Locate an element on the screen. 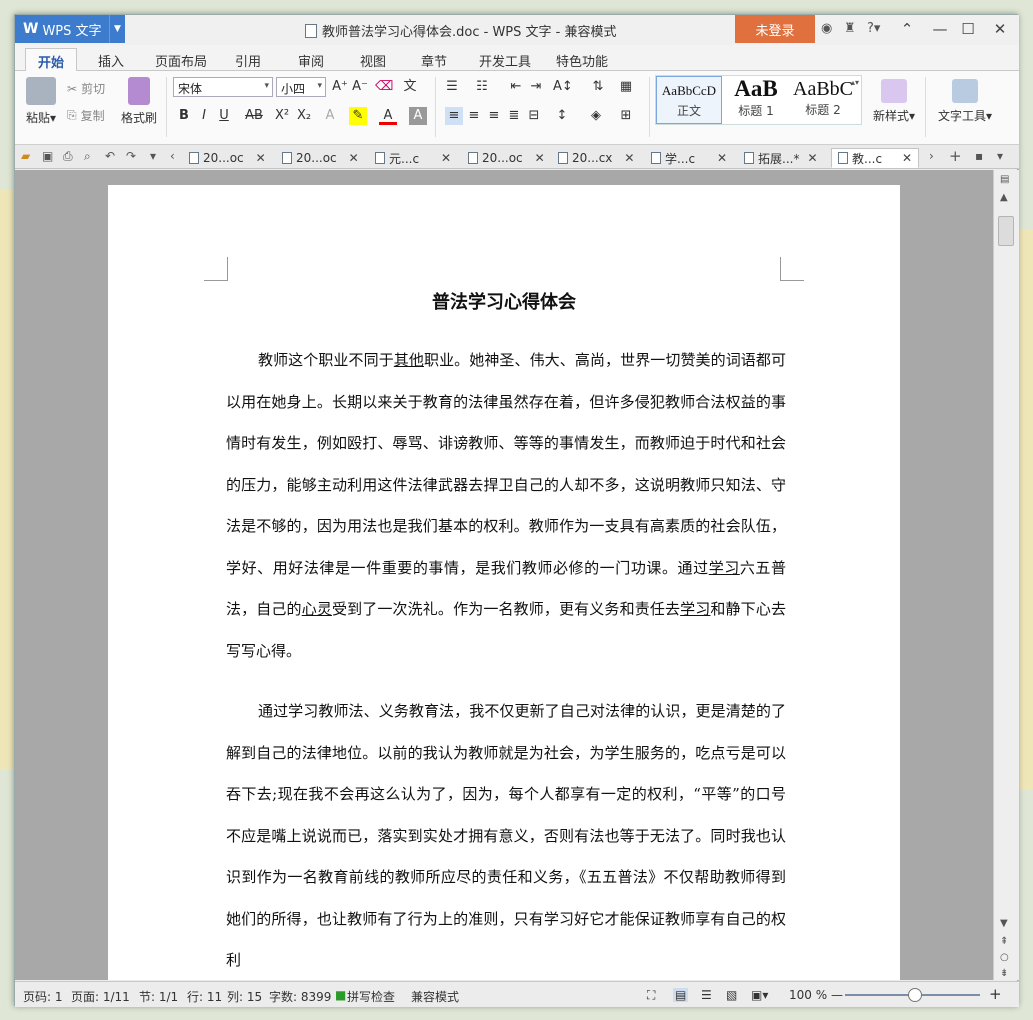 The height and width of the screenshot is (1020, 1033). browse-object-icon: ○ is located at coordinates (1004, 957).